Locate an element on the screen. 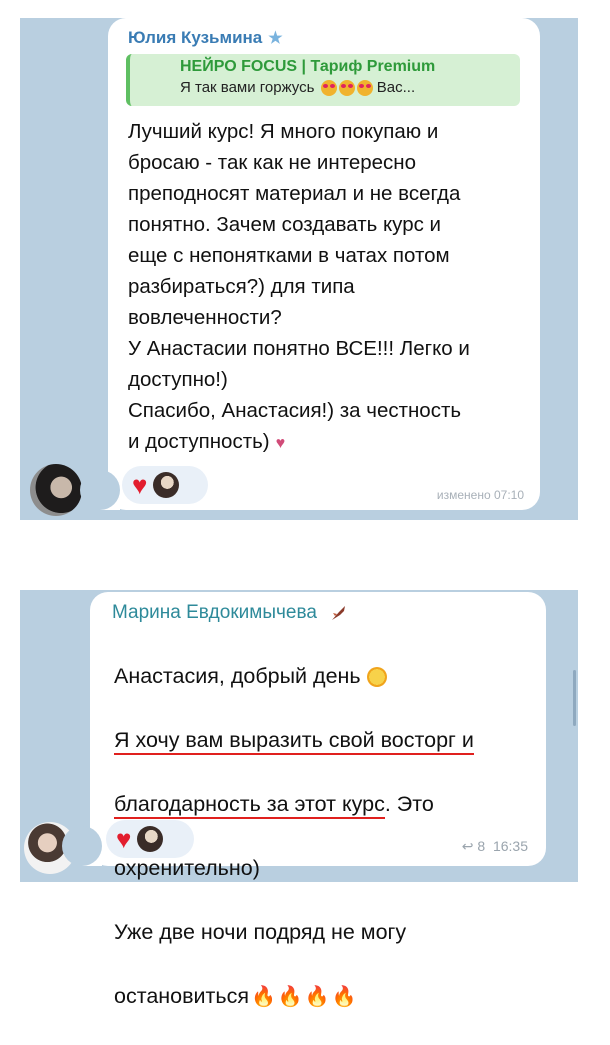 The image size is (610, 1045). sender-name-text: Марина Евдокимычева is located at coordinates (214, 612).